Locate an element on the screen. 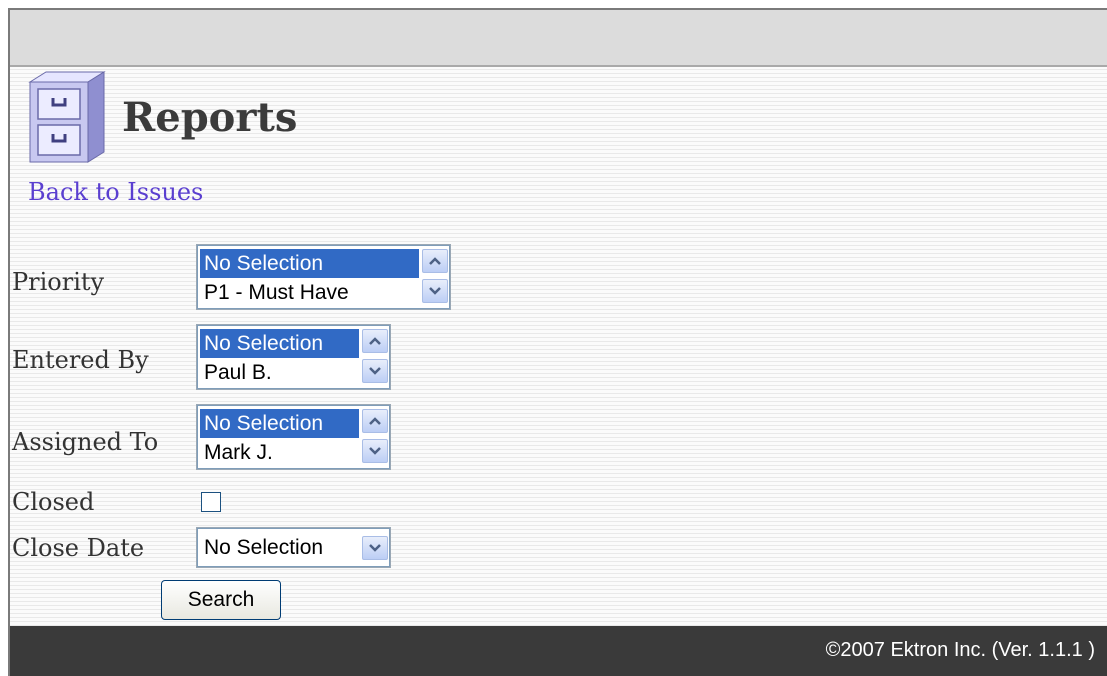 The width and height of the screenshot is (1107, 676). close-date-label: Close Date is located at coordinates (78, 548).